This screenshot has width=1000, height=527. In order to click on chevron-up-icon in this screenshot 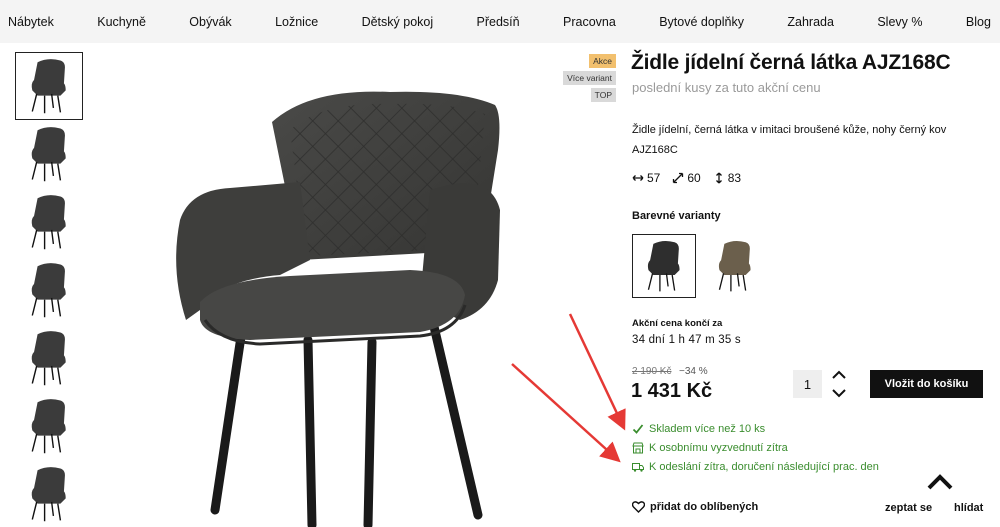, I will do `click(839, 375)`.